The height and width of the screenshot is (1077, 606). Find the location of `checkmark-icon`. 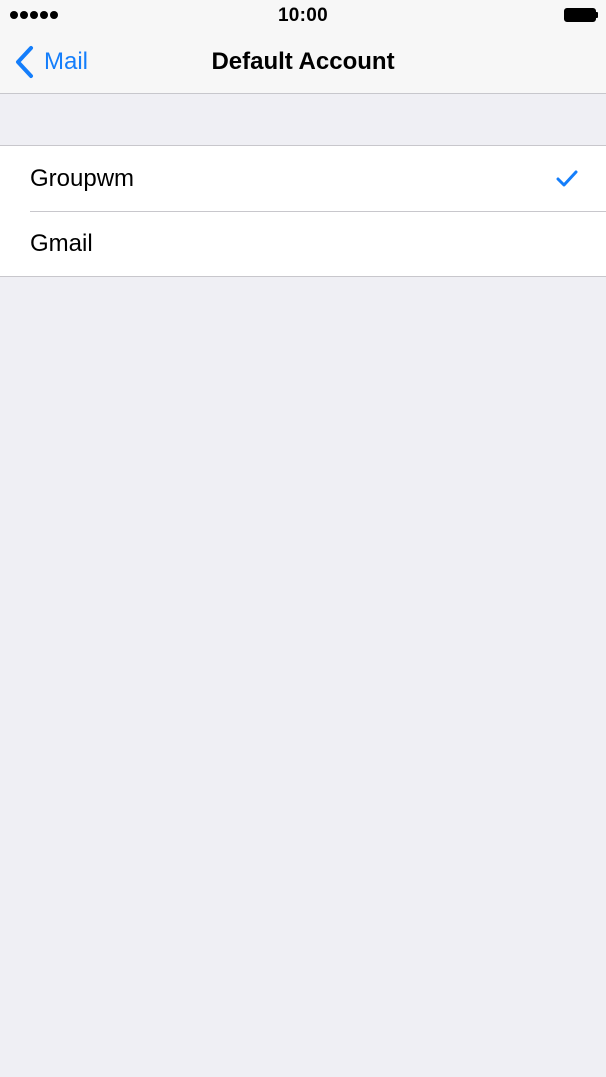

checkmark-icon is located at coordinates (567, 179).